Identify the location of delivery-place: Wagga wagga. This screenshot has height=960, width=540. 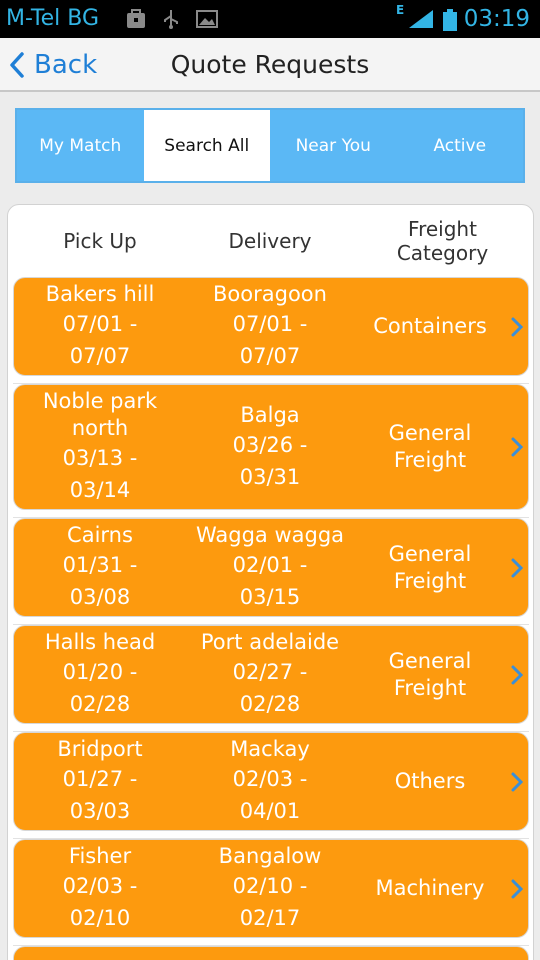
(270, 535).